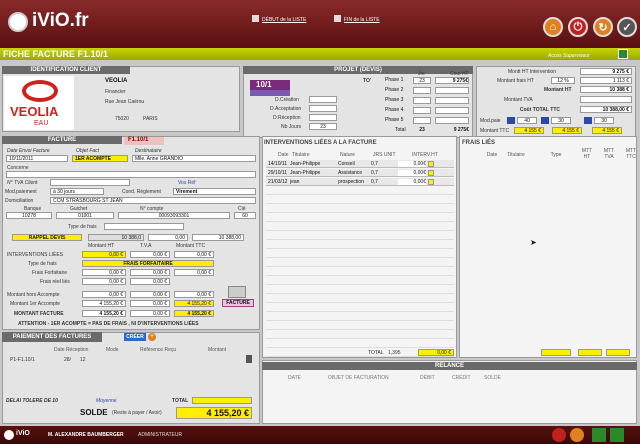 The width and height of the screenshot is (640, 444). What do you see at coordinates (323, 126) in the screenshot?
I see `nbjours-field: 23` at bounding box center [323, 126].